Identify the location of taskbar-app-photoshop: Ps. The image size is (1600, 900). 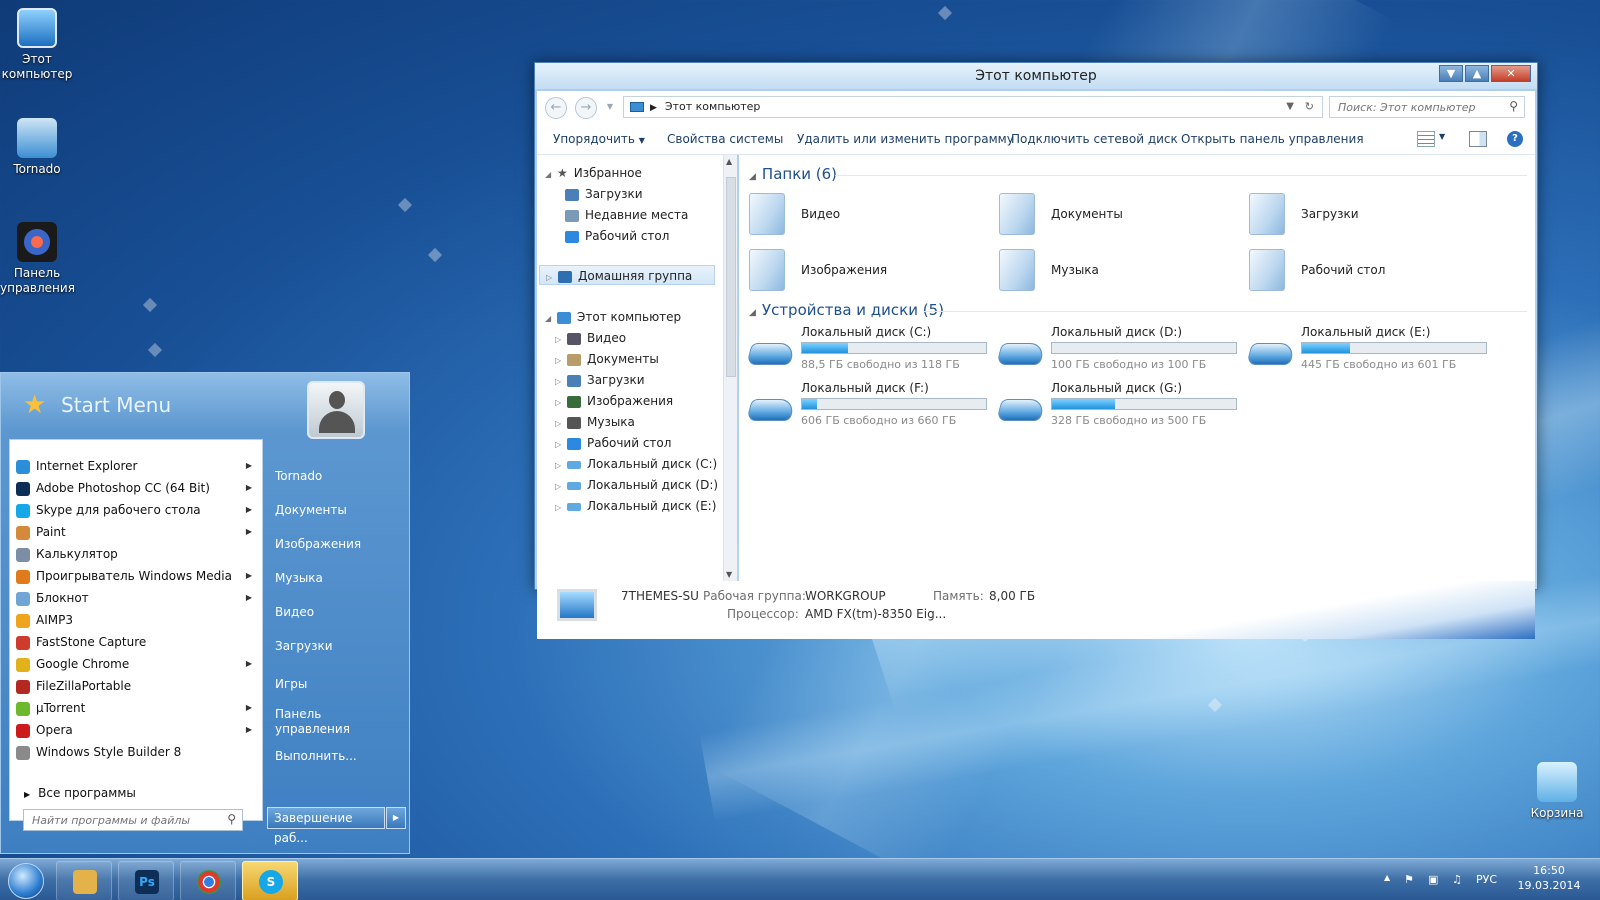
(146, 880).